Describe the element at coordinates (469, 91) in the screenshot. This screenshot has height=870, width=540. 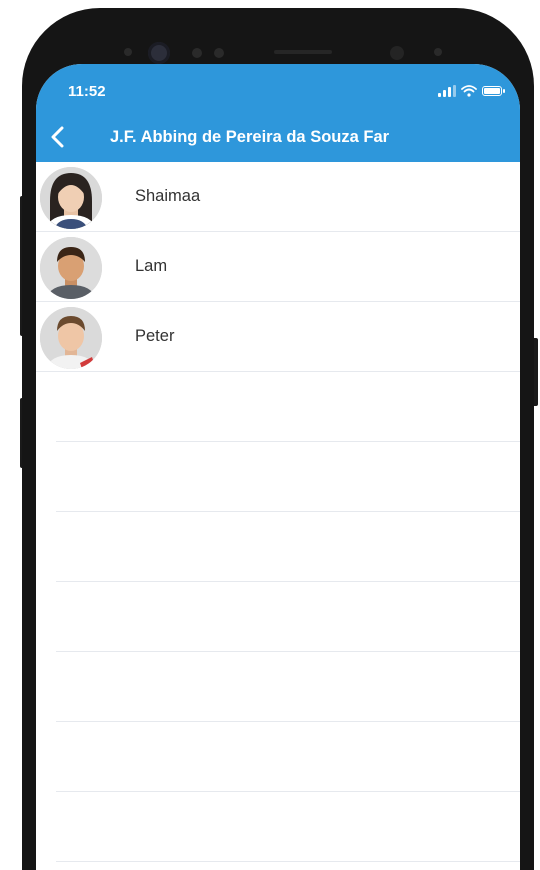
I see `wifi-icon` at that location.